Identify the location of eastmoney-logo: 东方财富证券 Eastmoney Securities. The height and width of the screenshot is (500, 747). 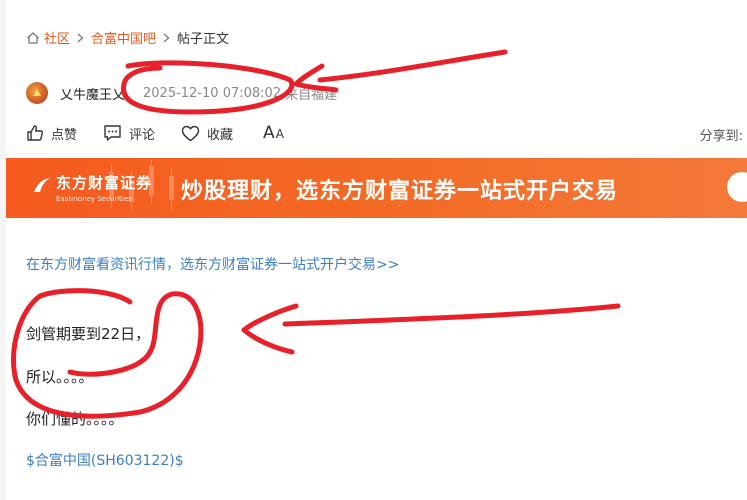
(104, 187).